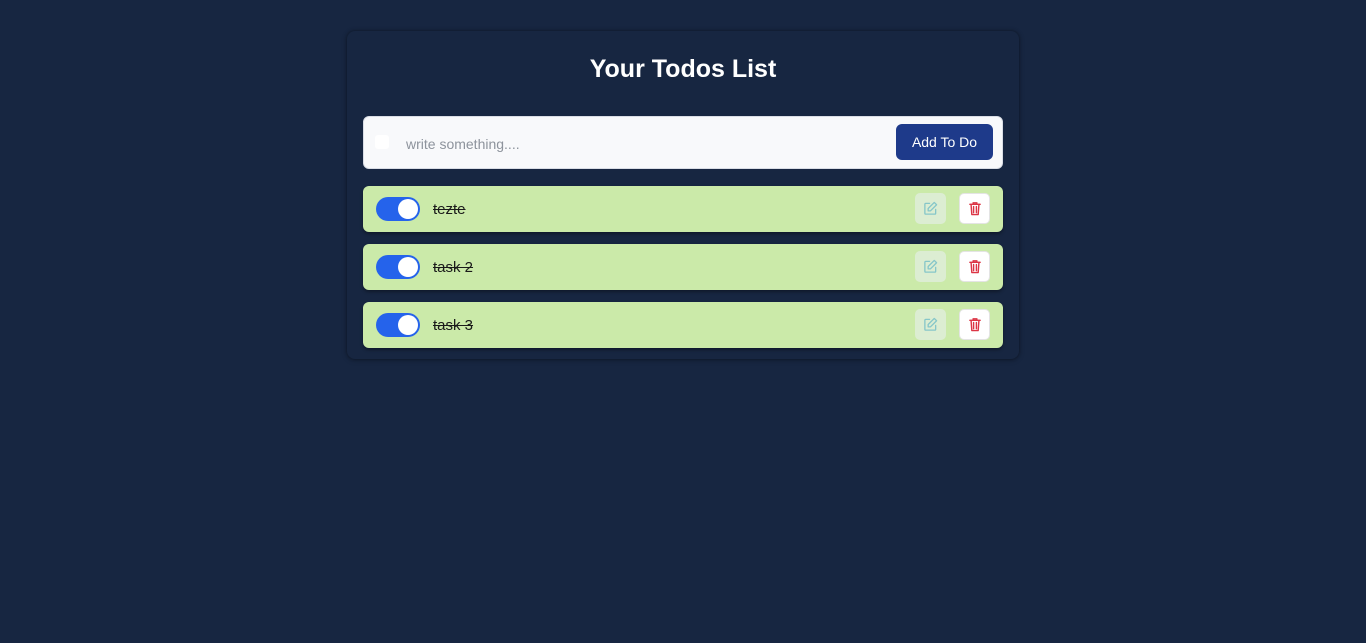  I want to click on todo-item: task 3, so click(683, 325).